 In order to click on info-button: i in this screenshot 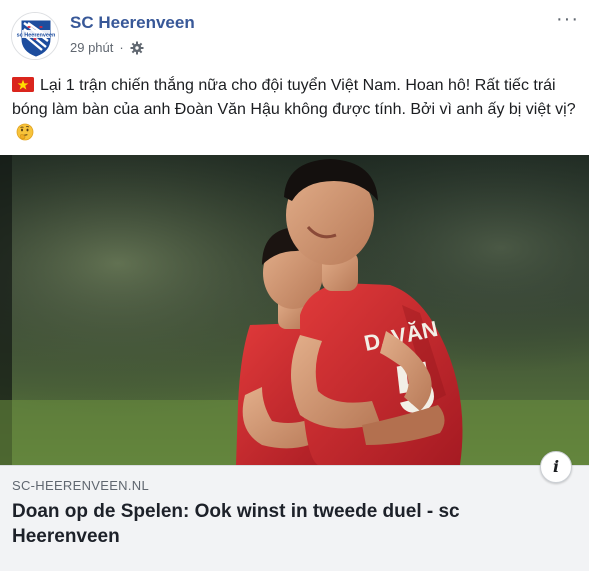, I will do `click(556, 467)`.